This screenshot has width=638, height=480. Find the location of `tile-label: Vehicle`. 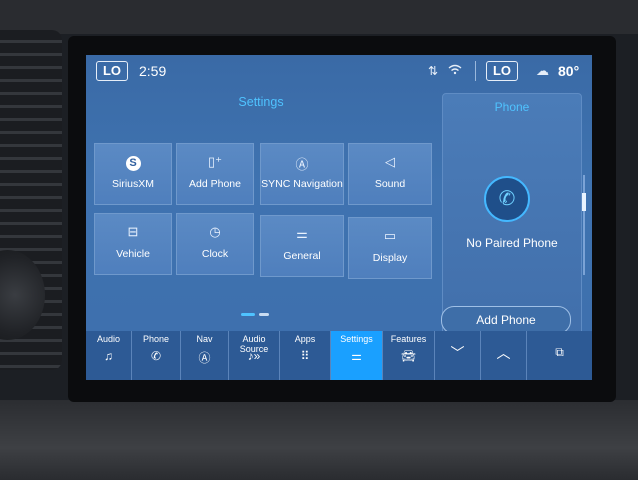

tile-label: Vehicle is located at coordinates (133, 254).